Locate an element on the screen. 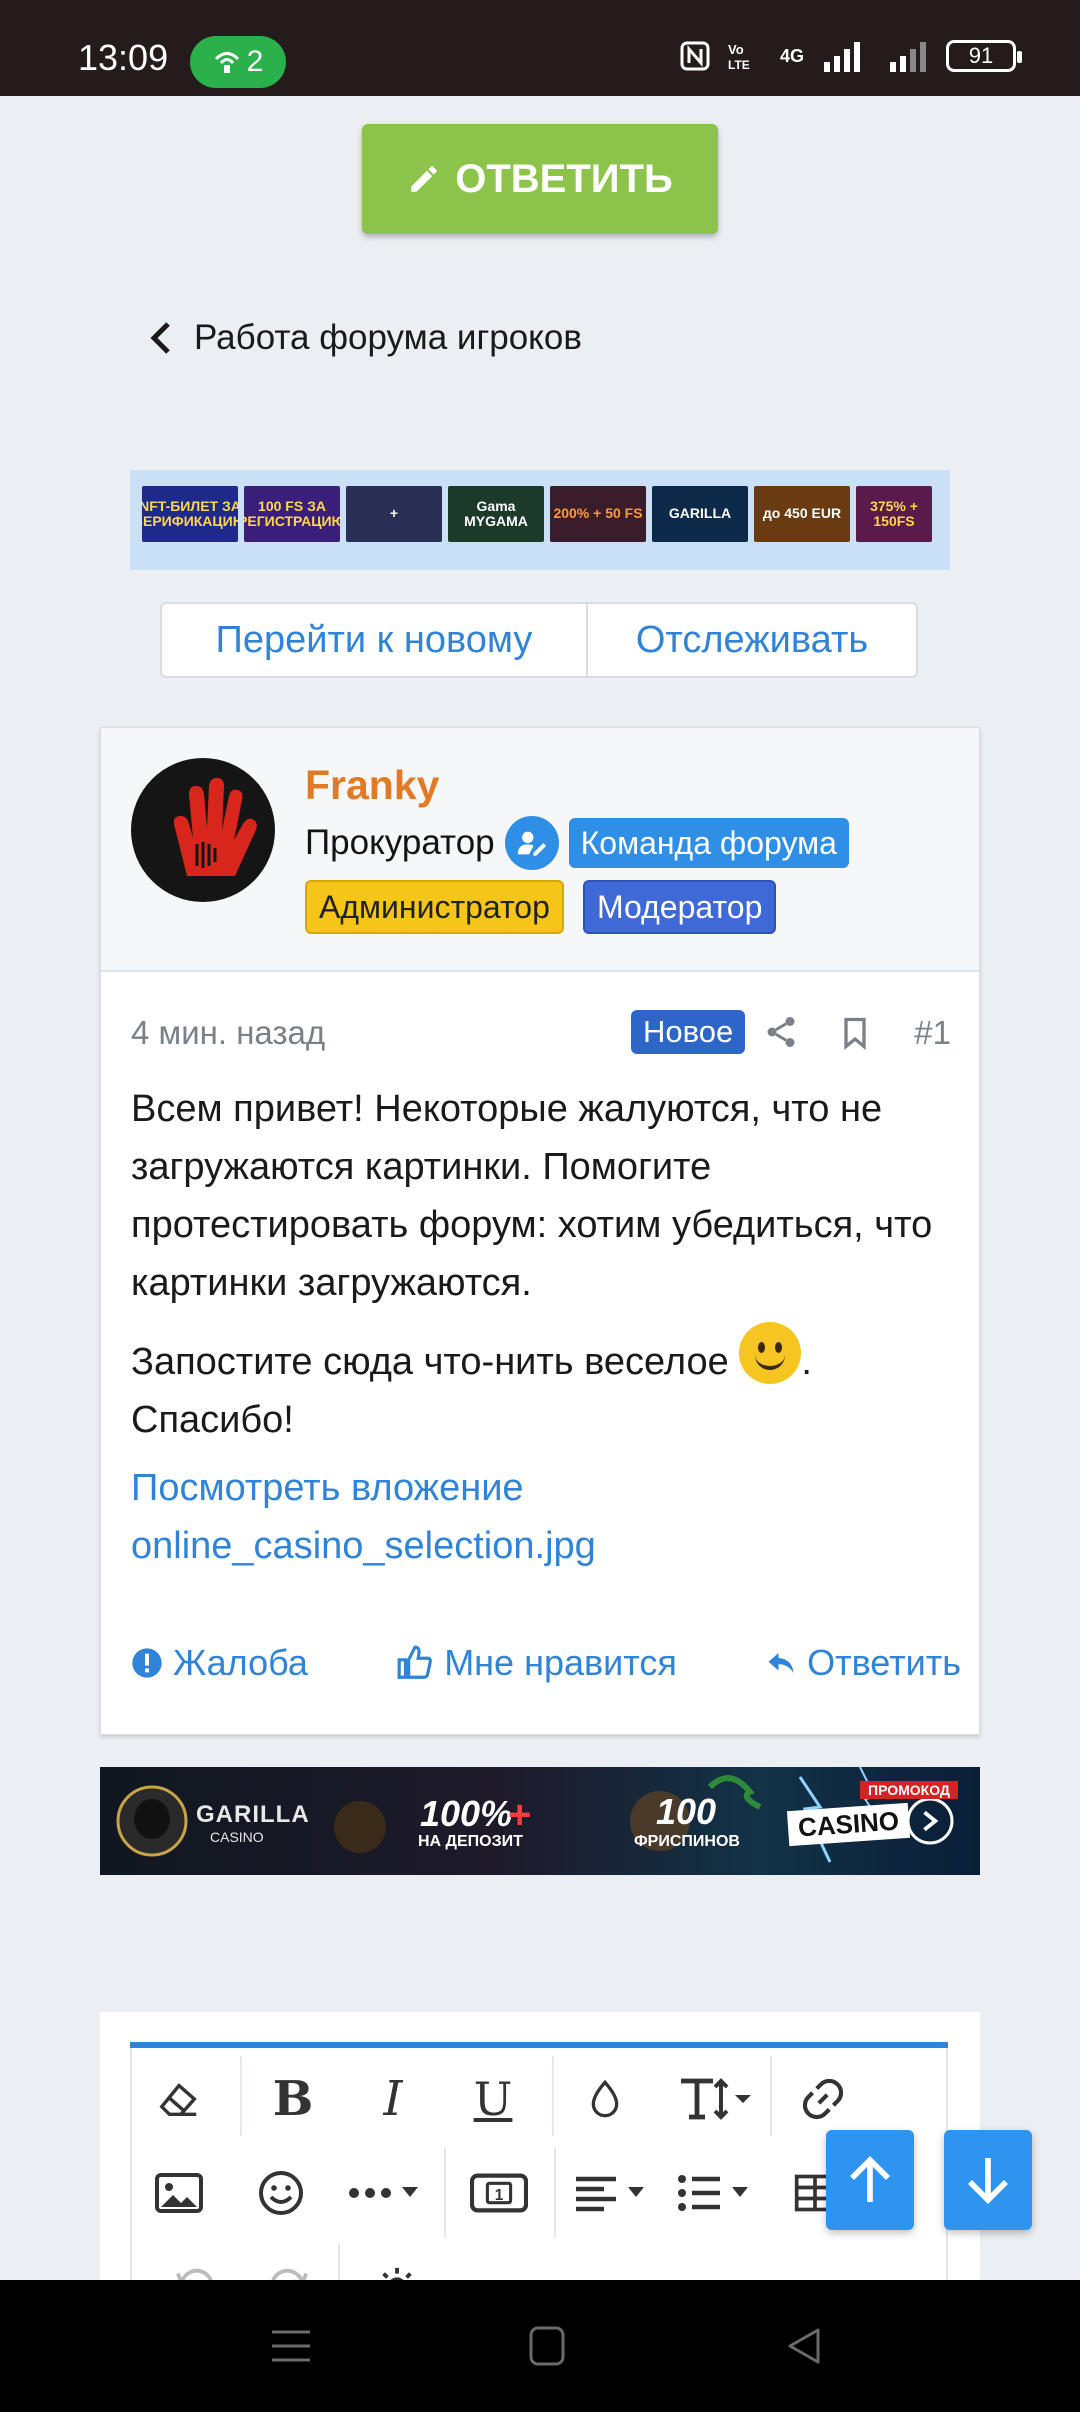 The image size is (1080, 2412). list-icon is located at coordinates (716, 2193).